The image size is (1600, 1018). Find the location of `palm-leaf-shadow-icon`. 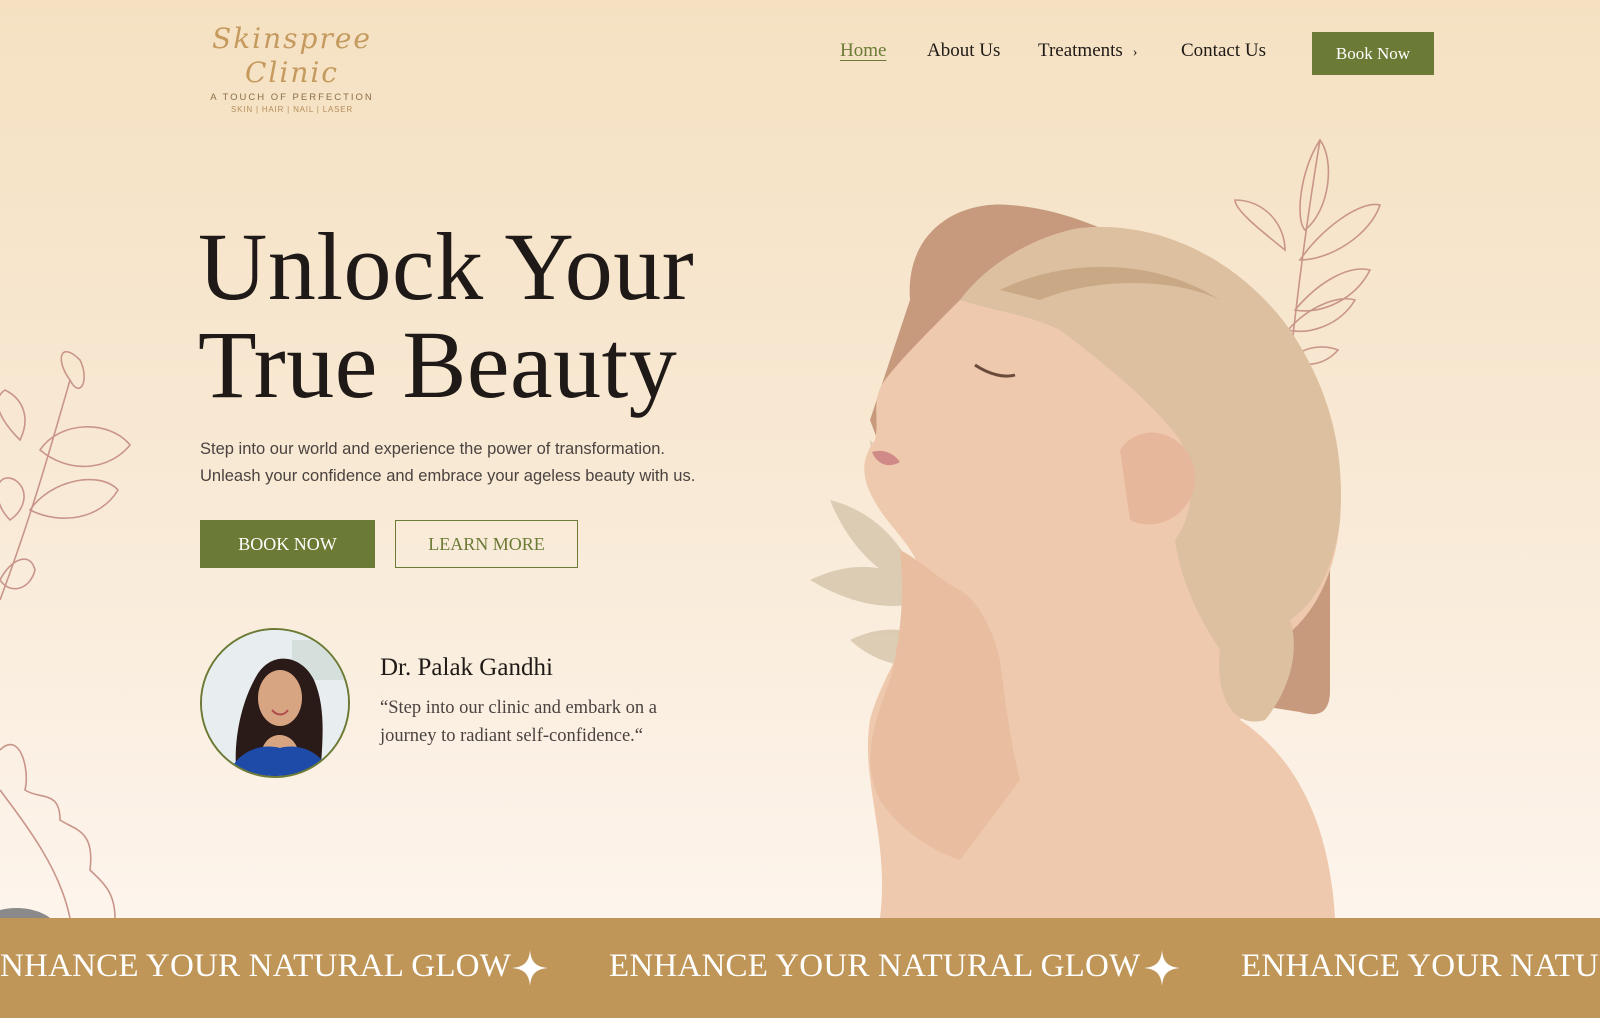

palm-leaf-shadow-icon is located at coordinates (882, 553).